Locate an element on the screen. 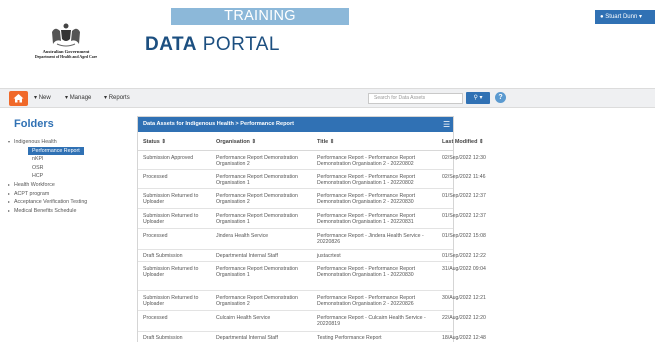  cell-last-modified: 01/Sep/2022 15:08 is located at coordinates (464, 236).